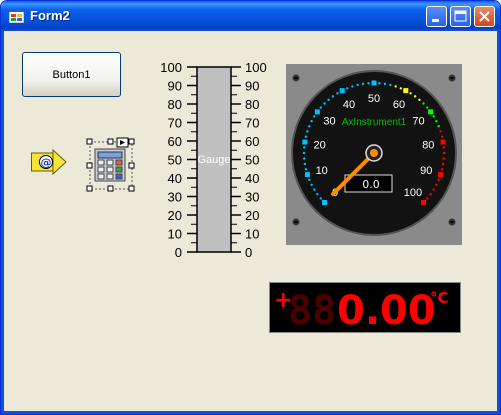 The height and width of the screenshot is (415, 501). What do you see at coordinates (175, 197) in the screenshot?
I see `gauge-tick-label-left: 30` at bounding box center [175, 197].